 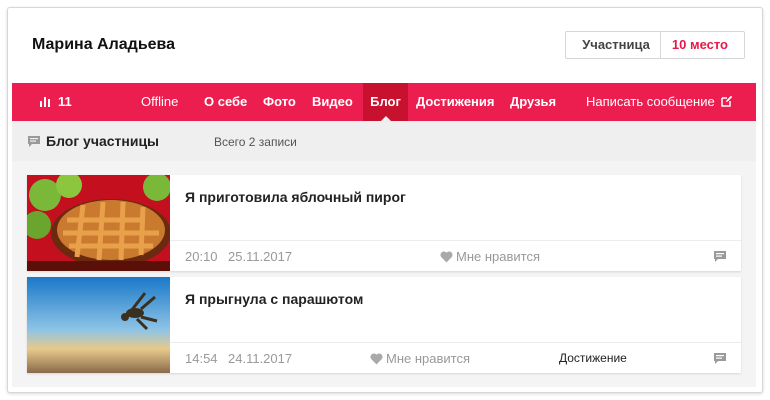 I want to click on bar-chart-icon, so click(x=45, y=101).